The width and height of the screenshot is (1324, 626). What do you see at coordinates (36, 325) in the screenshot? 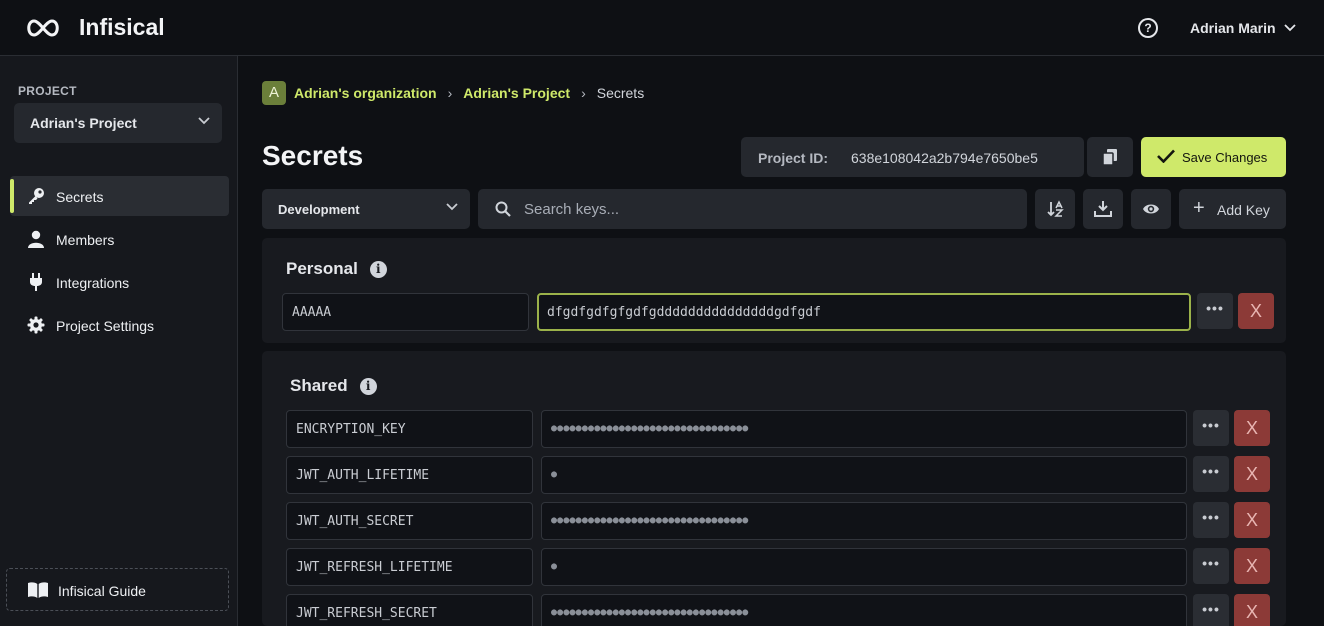
I see `gear-icon` at bounding box center [36, 325].